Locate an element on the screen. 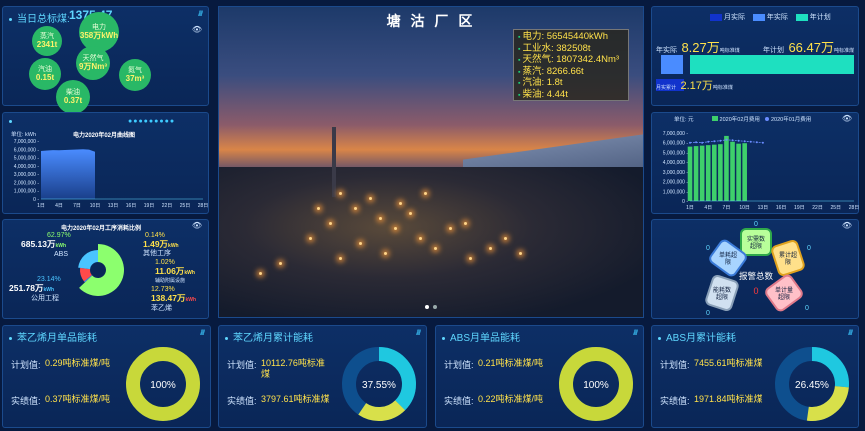 The image size is (865, 431). pie-label-public-name: 公用工程 is located at coordinates (45, 298).